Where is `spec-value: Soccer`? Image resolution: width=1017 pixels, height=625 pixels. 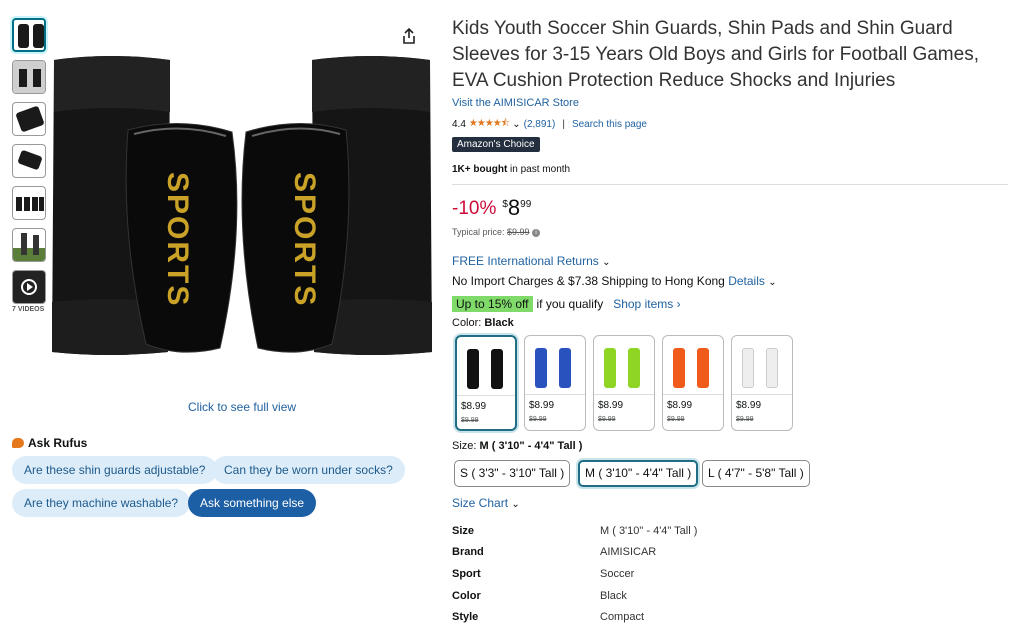
spec-value: Soccer is located at coordinates (617, 573).